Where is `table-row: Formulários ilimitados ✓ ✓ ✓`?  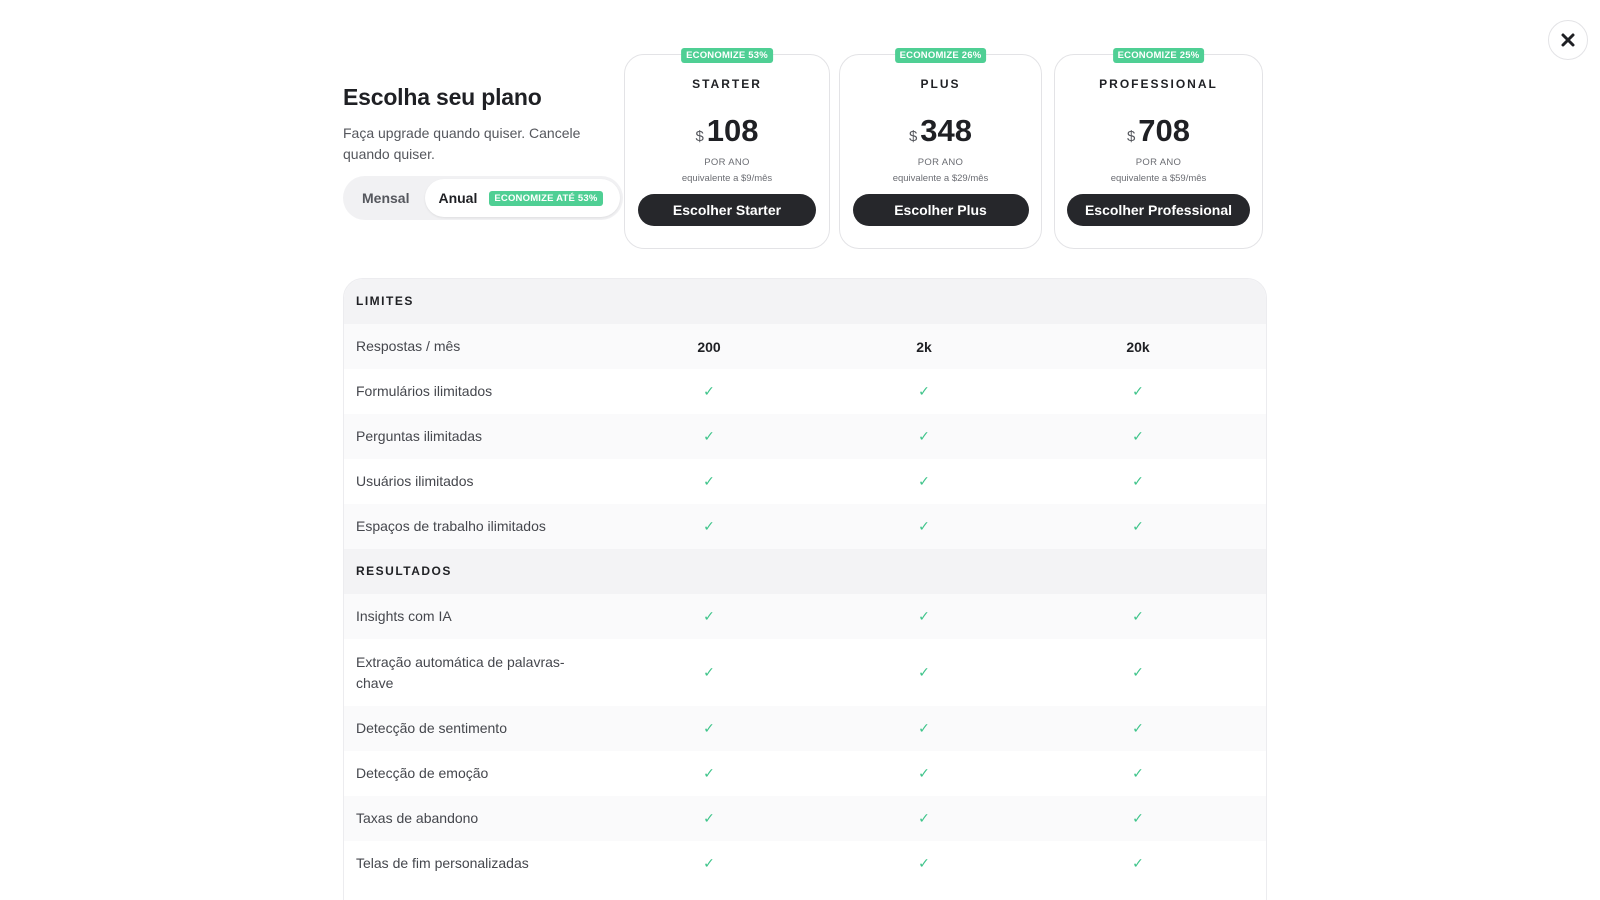 table-row: Formulários ilimitados ✓ ✓ ✓ is located at coordinates (805, 391).